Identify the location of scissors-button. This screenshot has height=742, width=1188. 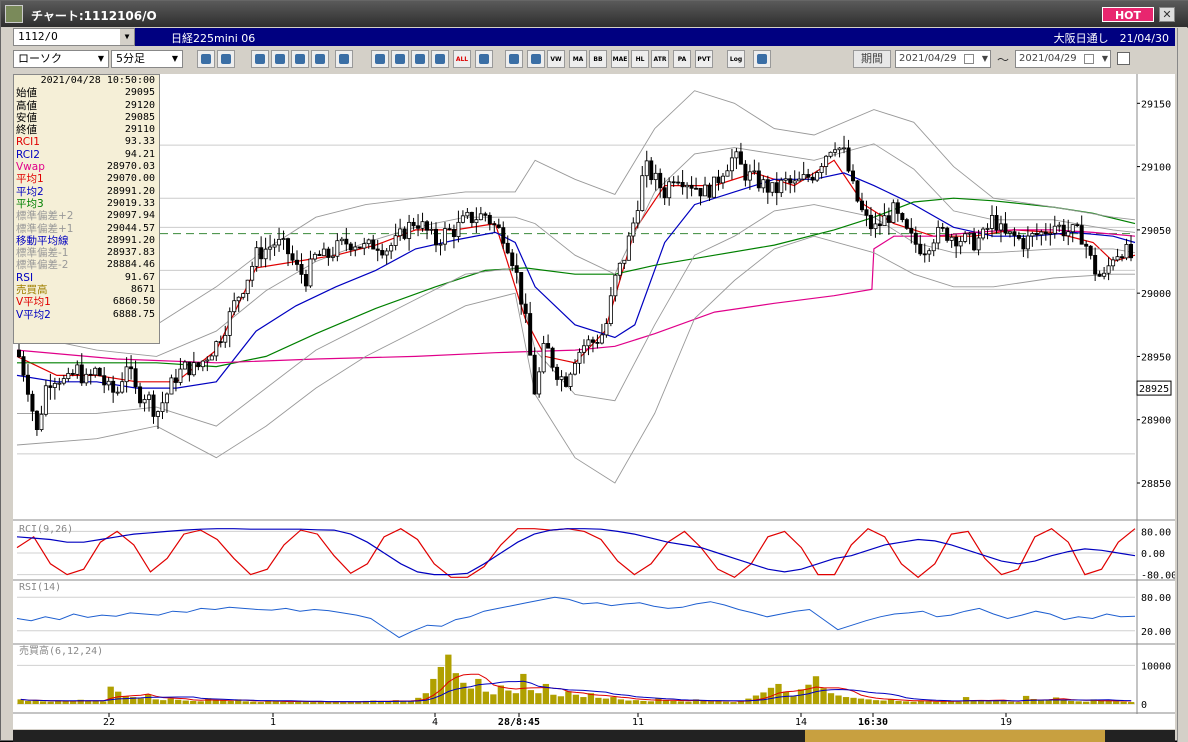
(320, 59).